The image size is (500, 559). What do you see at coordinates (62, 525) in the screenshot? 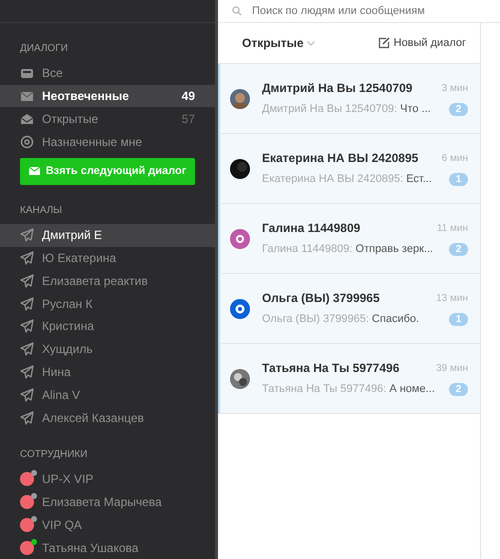
I see `staff-label: VIP QA` at bounding box center [62, 525].